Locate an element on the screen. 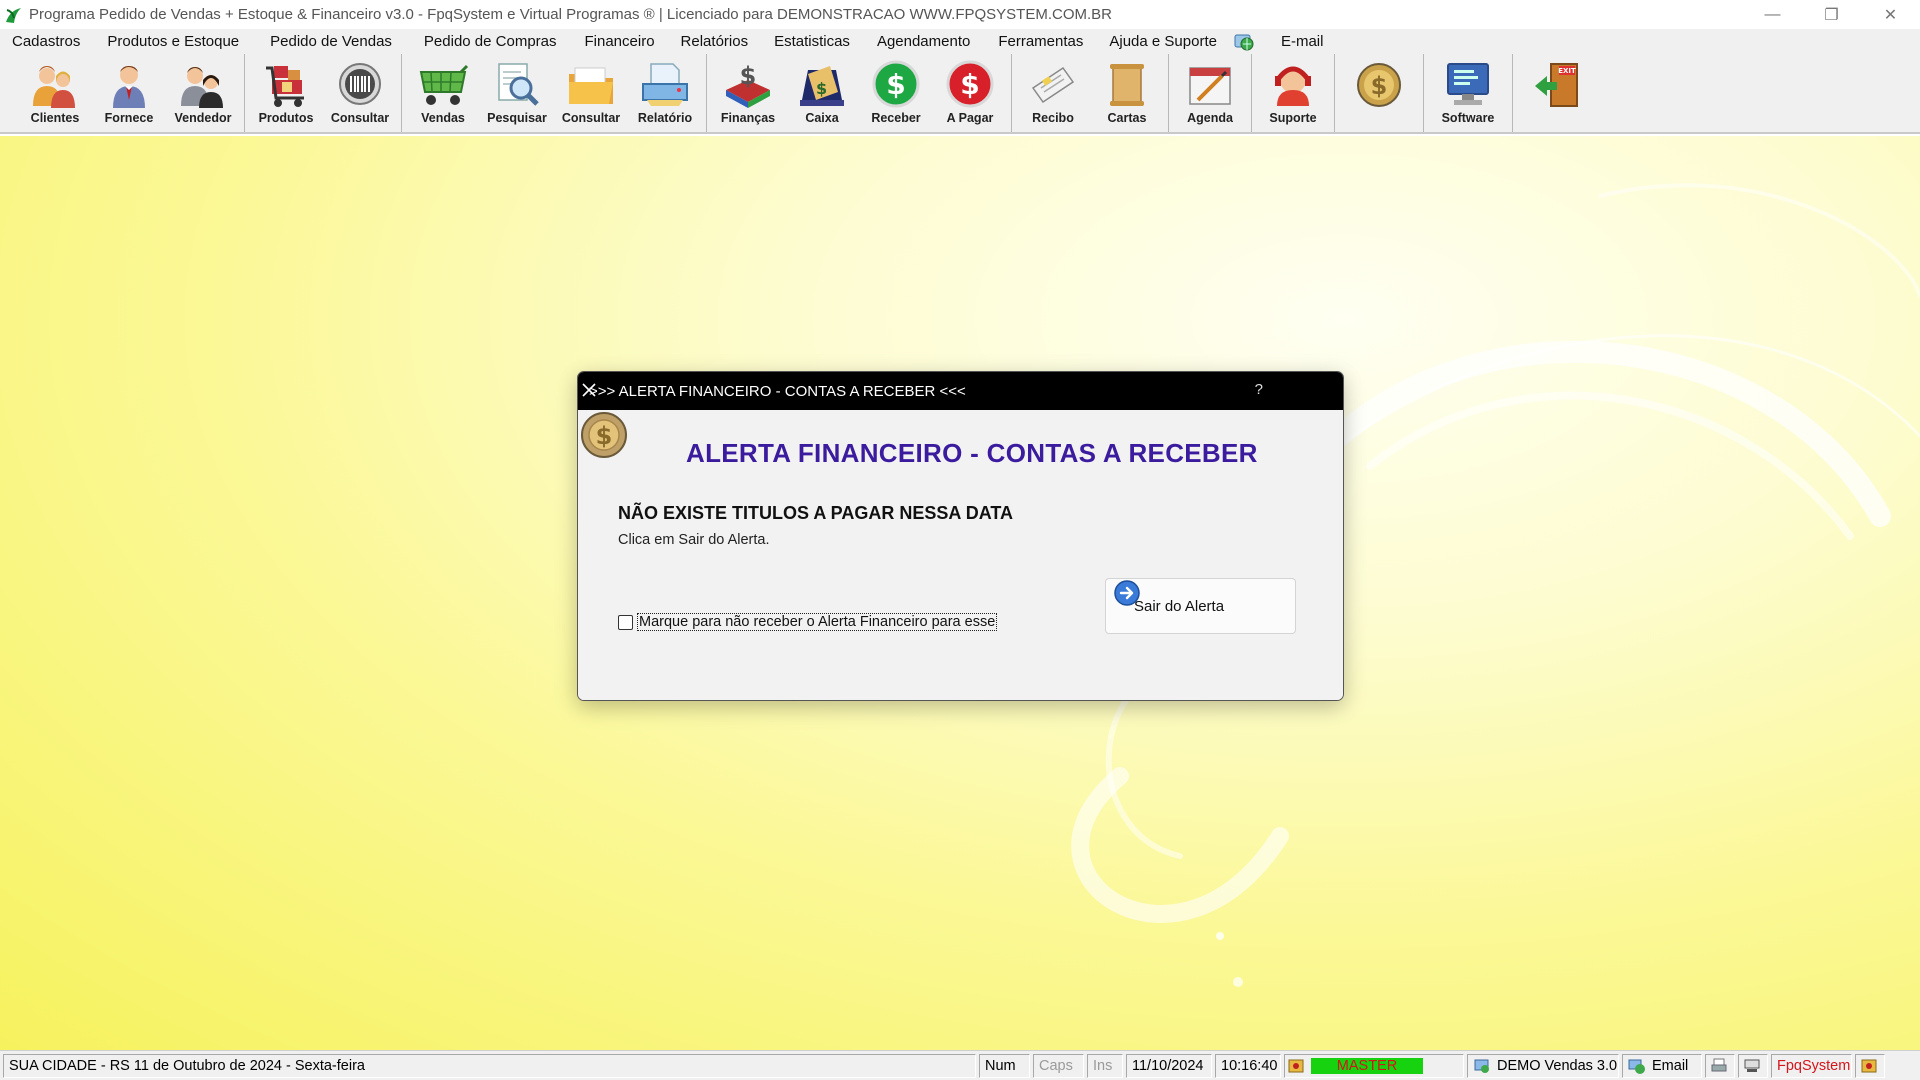 This screenshot has height=1080, width=1920. toolbar-produtos-label: Produtos is located at coordinates (286, 118).